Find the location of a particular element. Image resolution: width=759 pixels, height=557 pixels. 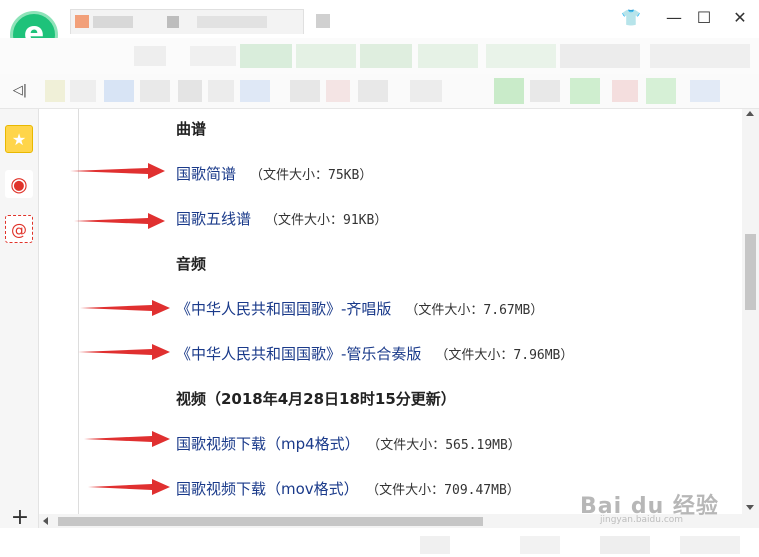

list-item: 国歌简谱 （文件大小：75KB） is located at coordinates (274, 173).